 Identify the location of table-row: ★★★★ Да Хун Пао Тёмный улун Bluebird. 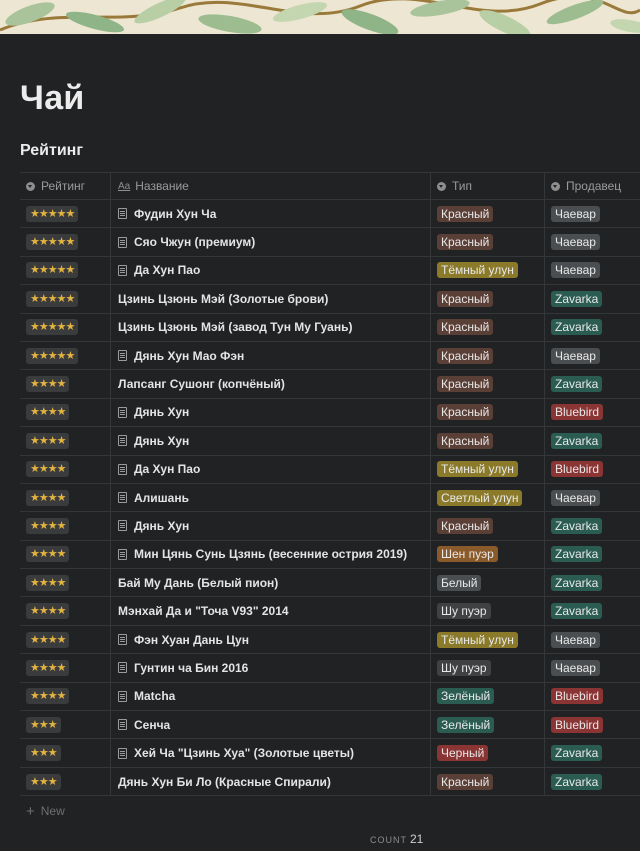
(330, 469).